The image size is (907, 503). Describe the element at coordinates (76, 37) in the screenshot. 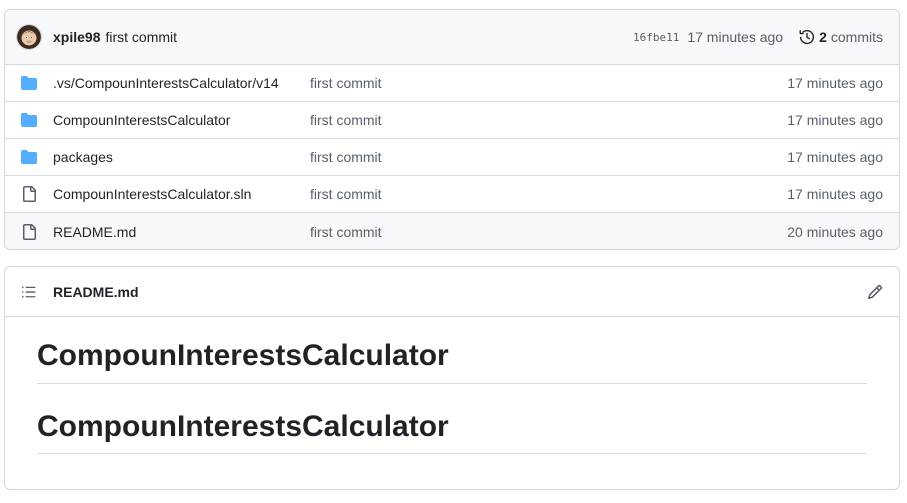

I see `commit-author-link: xpile98` at that location.